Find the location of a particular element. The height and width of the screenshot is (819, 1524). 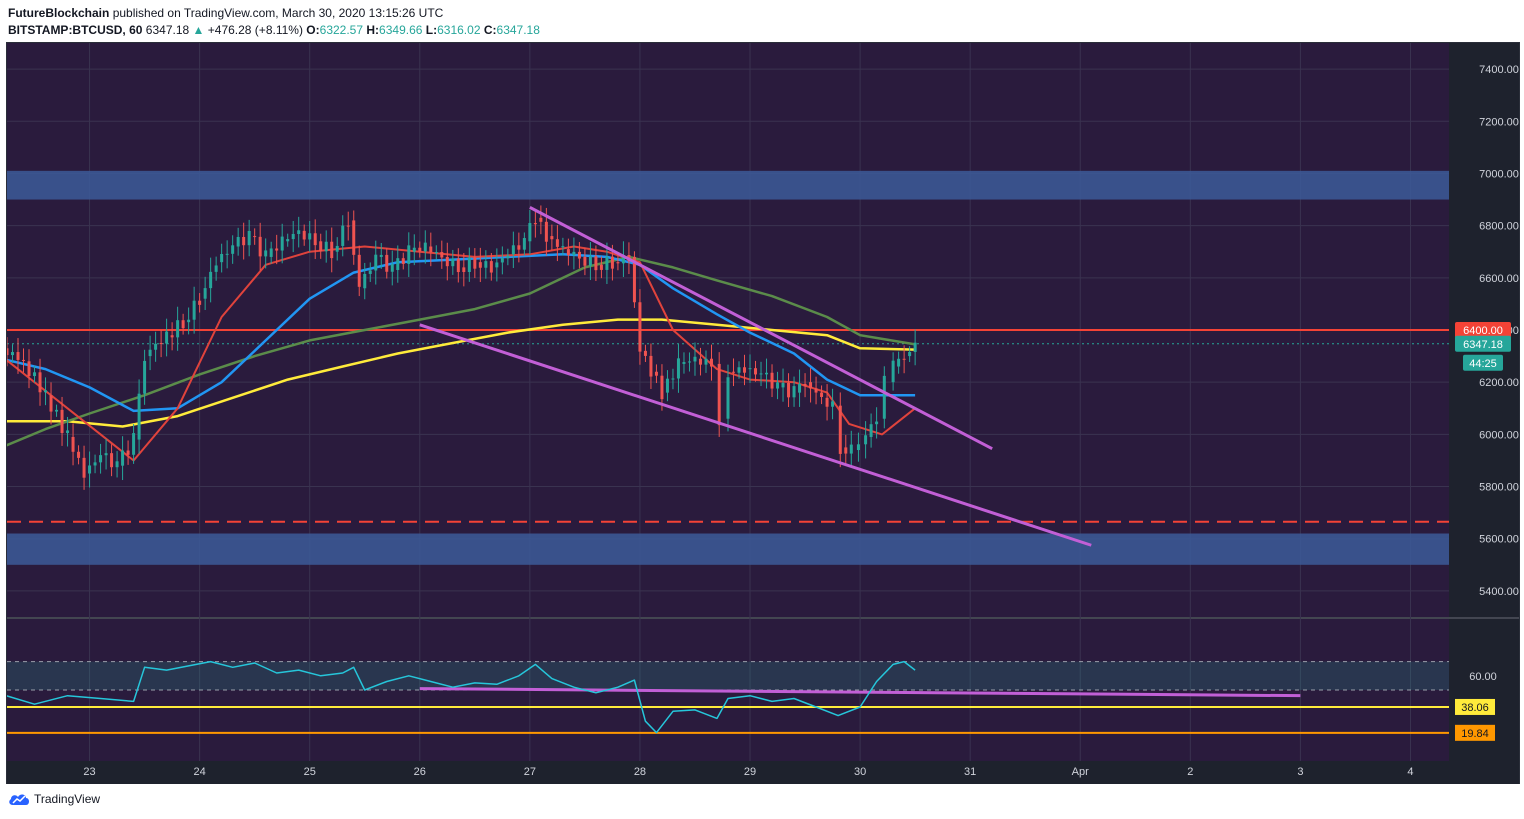

price-tick-label: 6600.00 is located at coordinates (1499, 279).